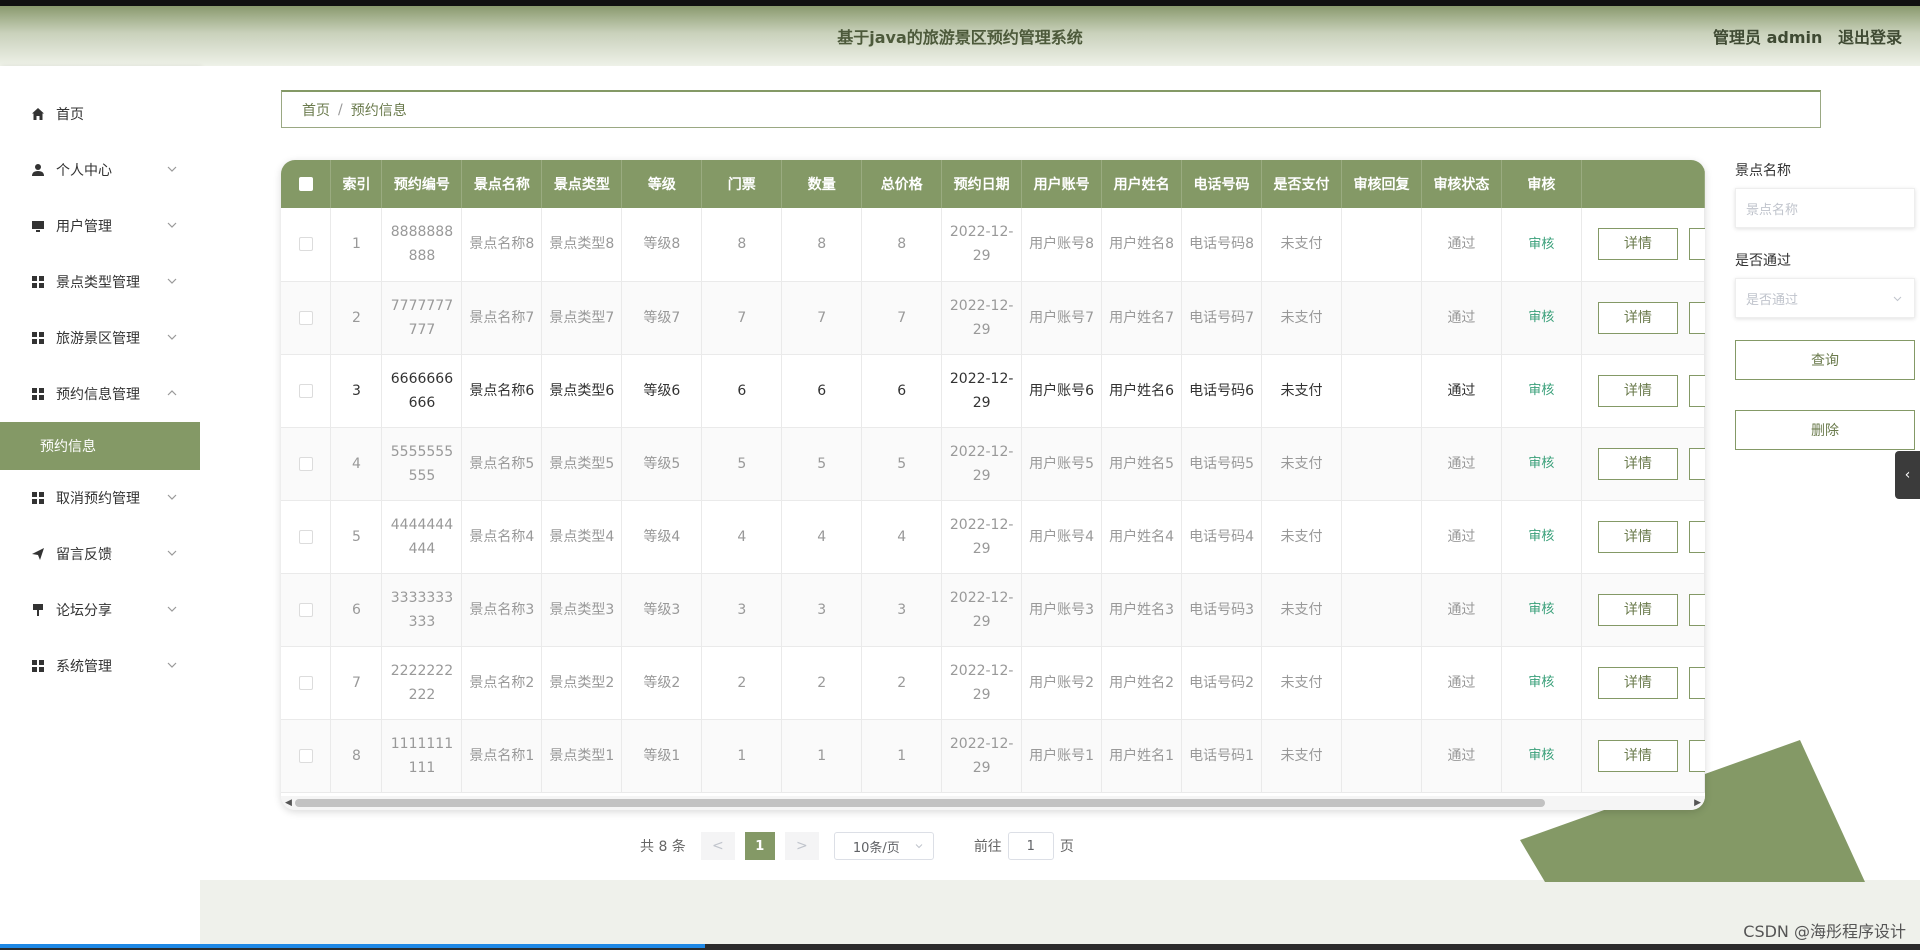 This screenshot has height=950, width=1920. What do you see at coordinates (1643, 184) in the screenshot?
I see `actions-header` at bounding box center [1643, 184].